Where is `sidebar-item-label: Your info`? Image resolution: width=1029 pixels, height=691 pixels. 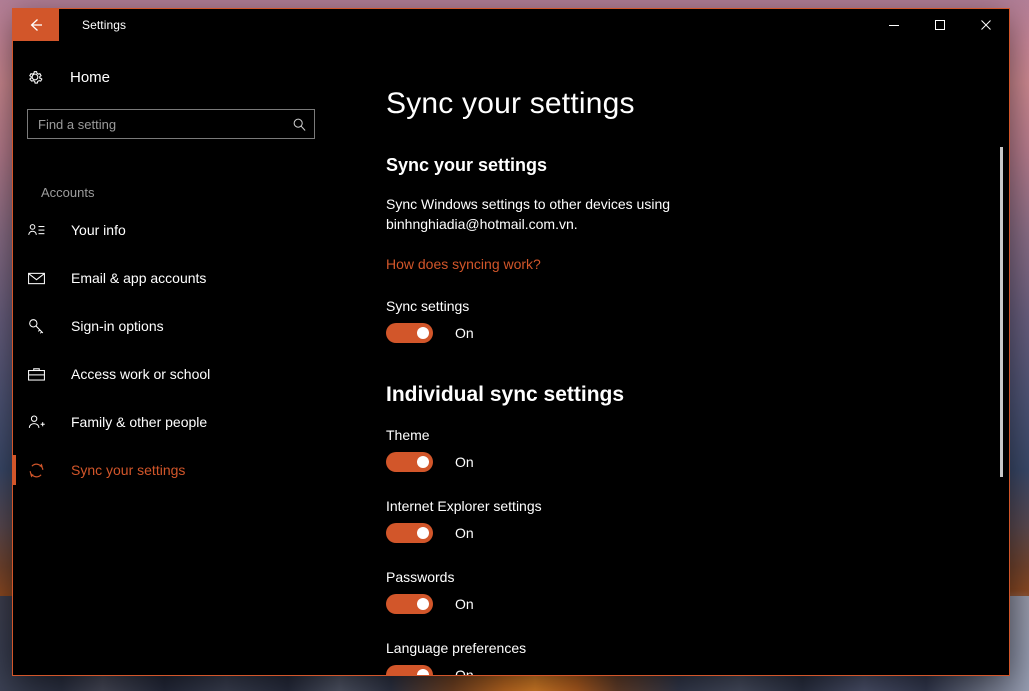 sidebar-item-label: Your info is located at coordinates (98, 230).